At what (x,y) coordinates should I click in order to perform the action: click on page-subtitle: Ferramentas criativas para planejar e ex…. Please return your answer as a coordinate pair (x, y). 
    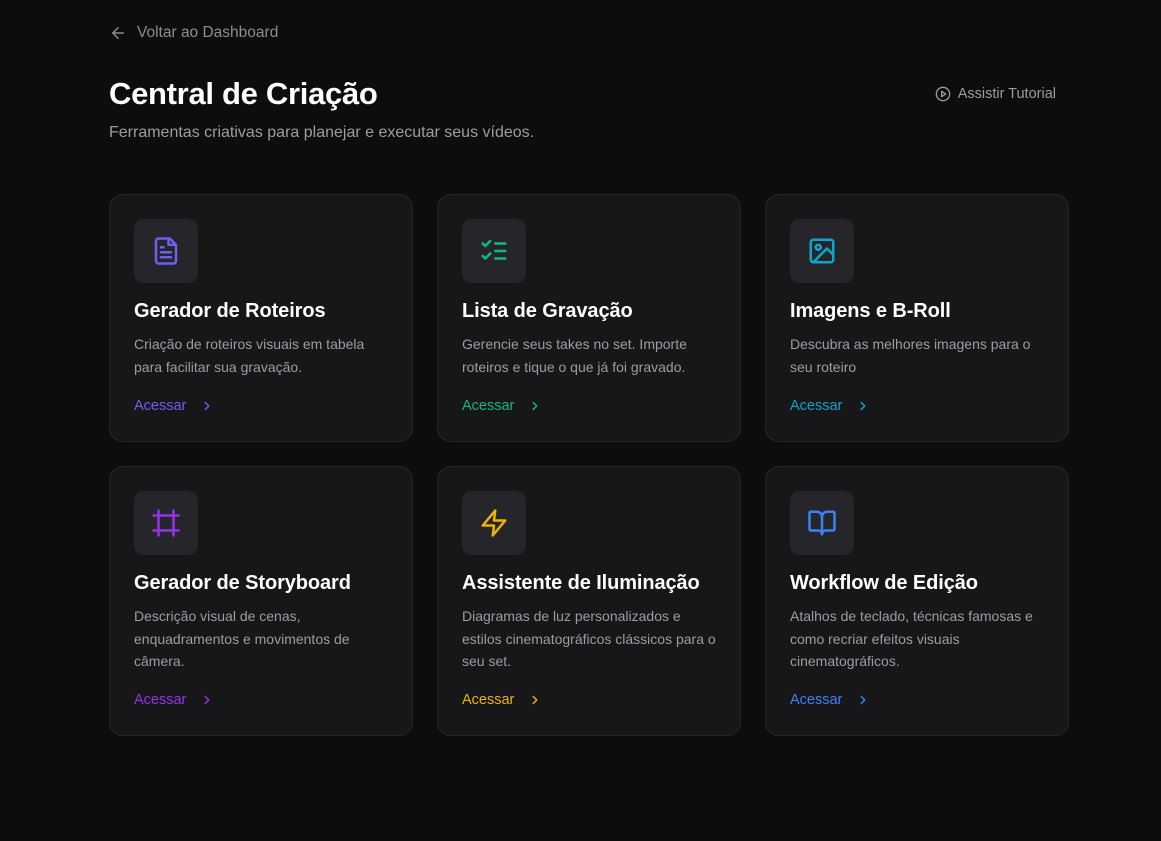
    Looking at the image, I should click on (322, 132).